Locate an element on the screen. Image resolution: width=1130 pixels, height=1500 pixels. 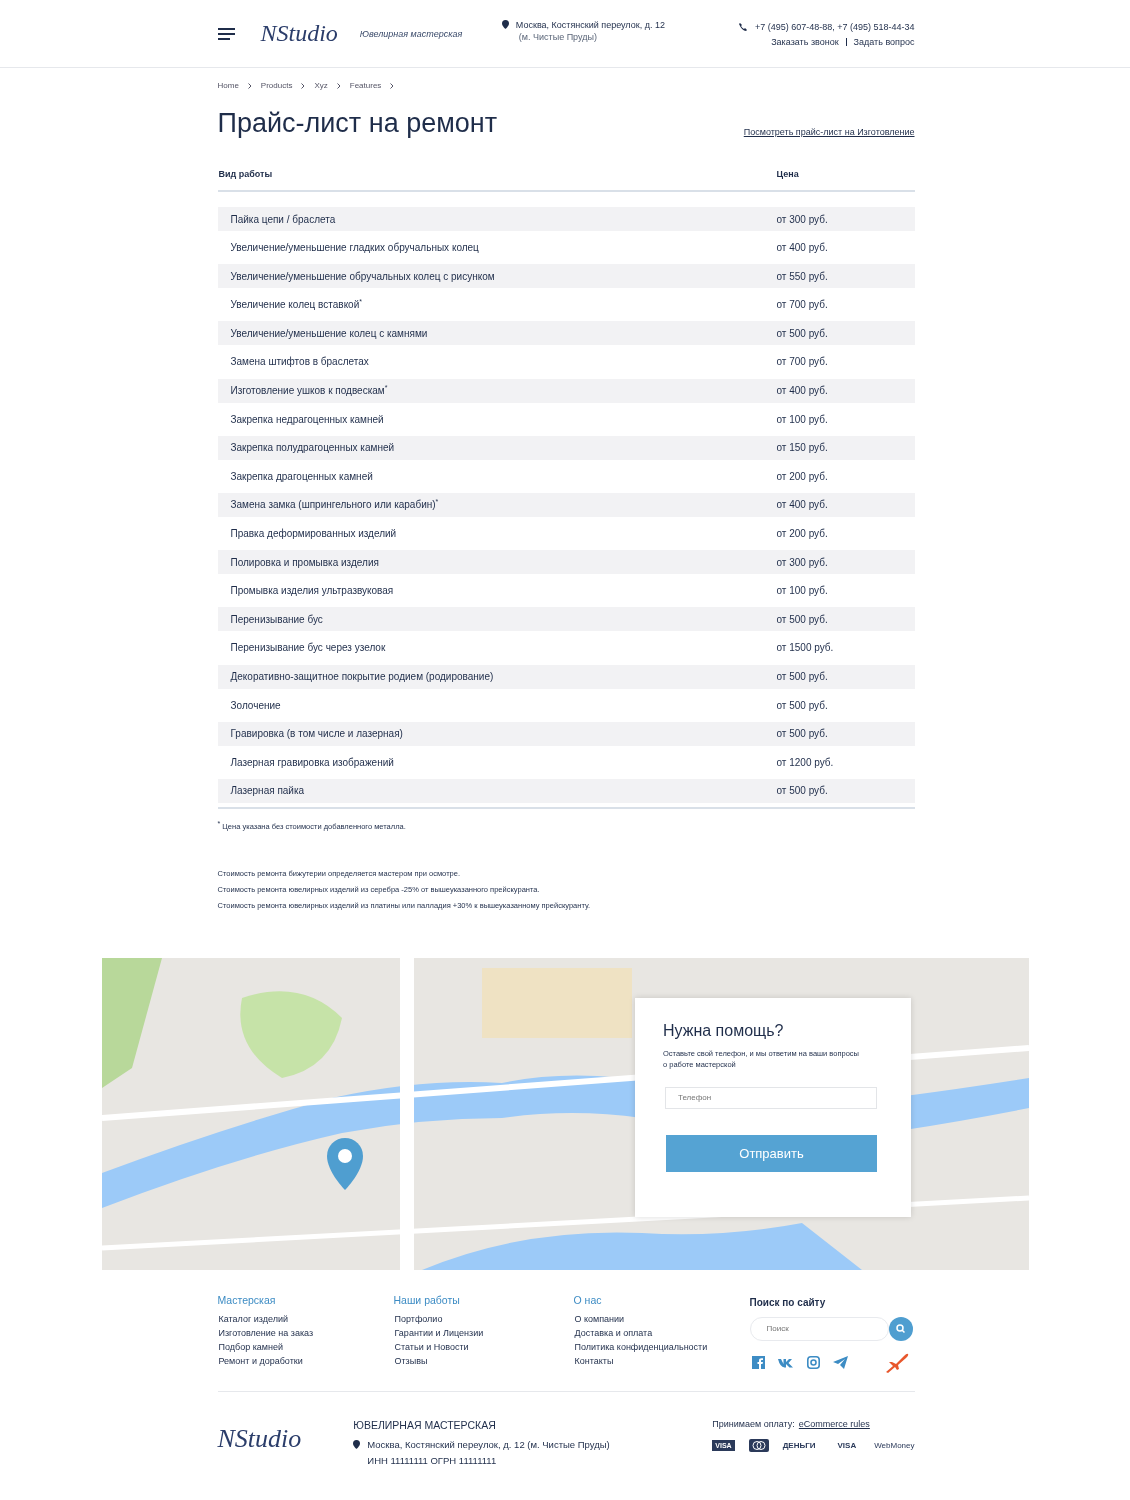
metro-station: (м. Чистые Пруды) is located at coordinates (557, 36).